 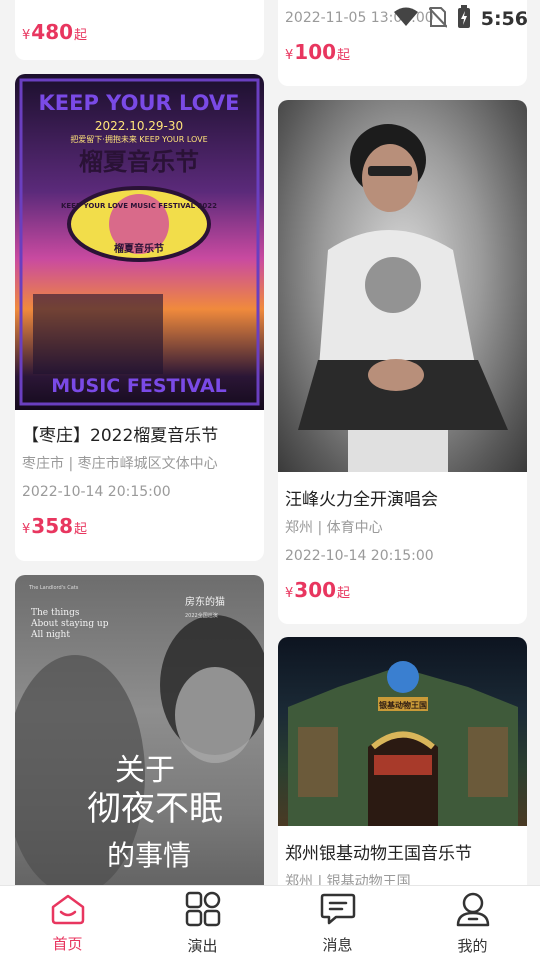 I want to click on poster-text: 把爱留下·拥抱未来 KEEP YOUR LOVE, so click(x=138, y=139).